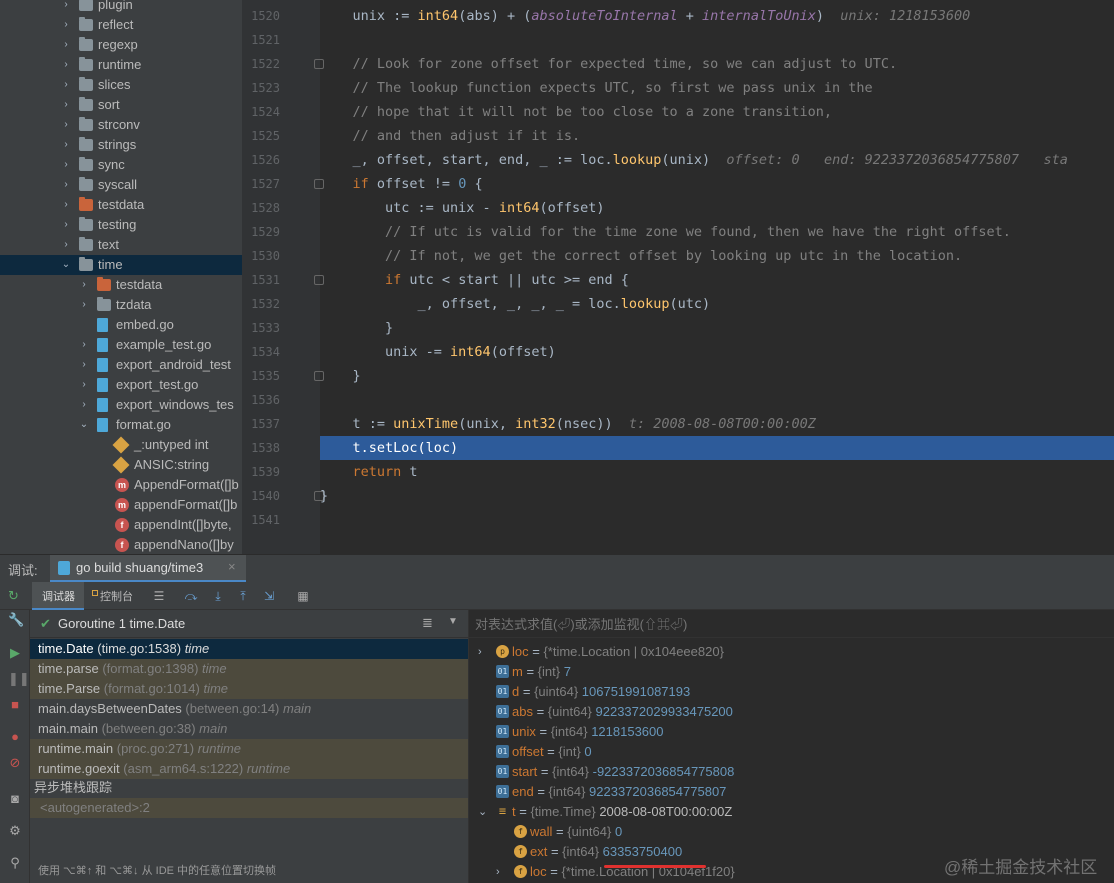 The width and height of the screenshot is (1114, 883). Describe the element at coordinates (249, 689) in the screenshot. I see `stack-frame: time.Parse (format.go:1014) time` at that location.